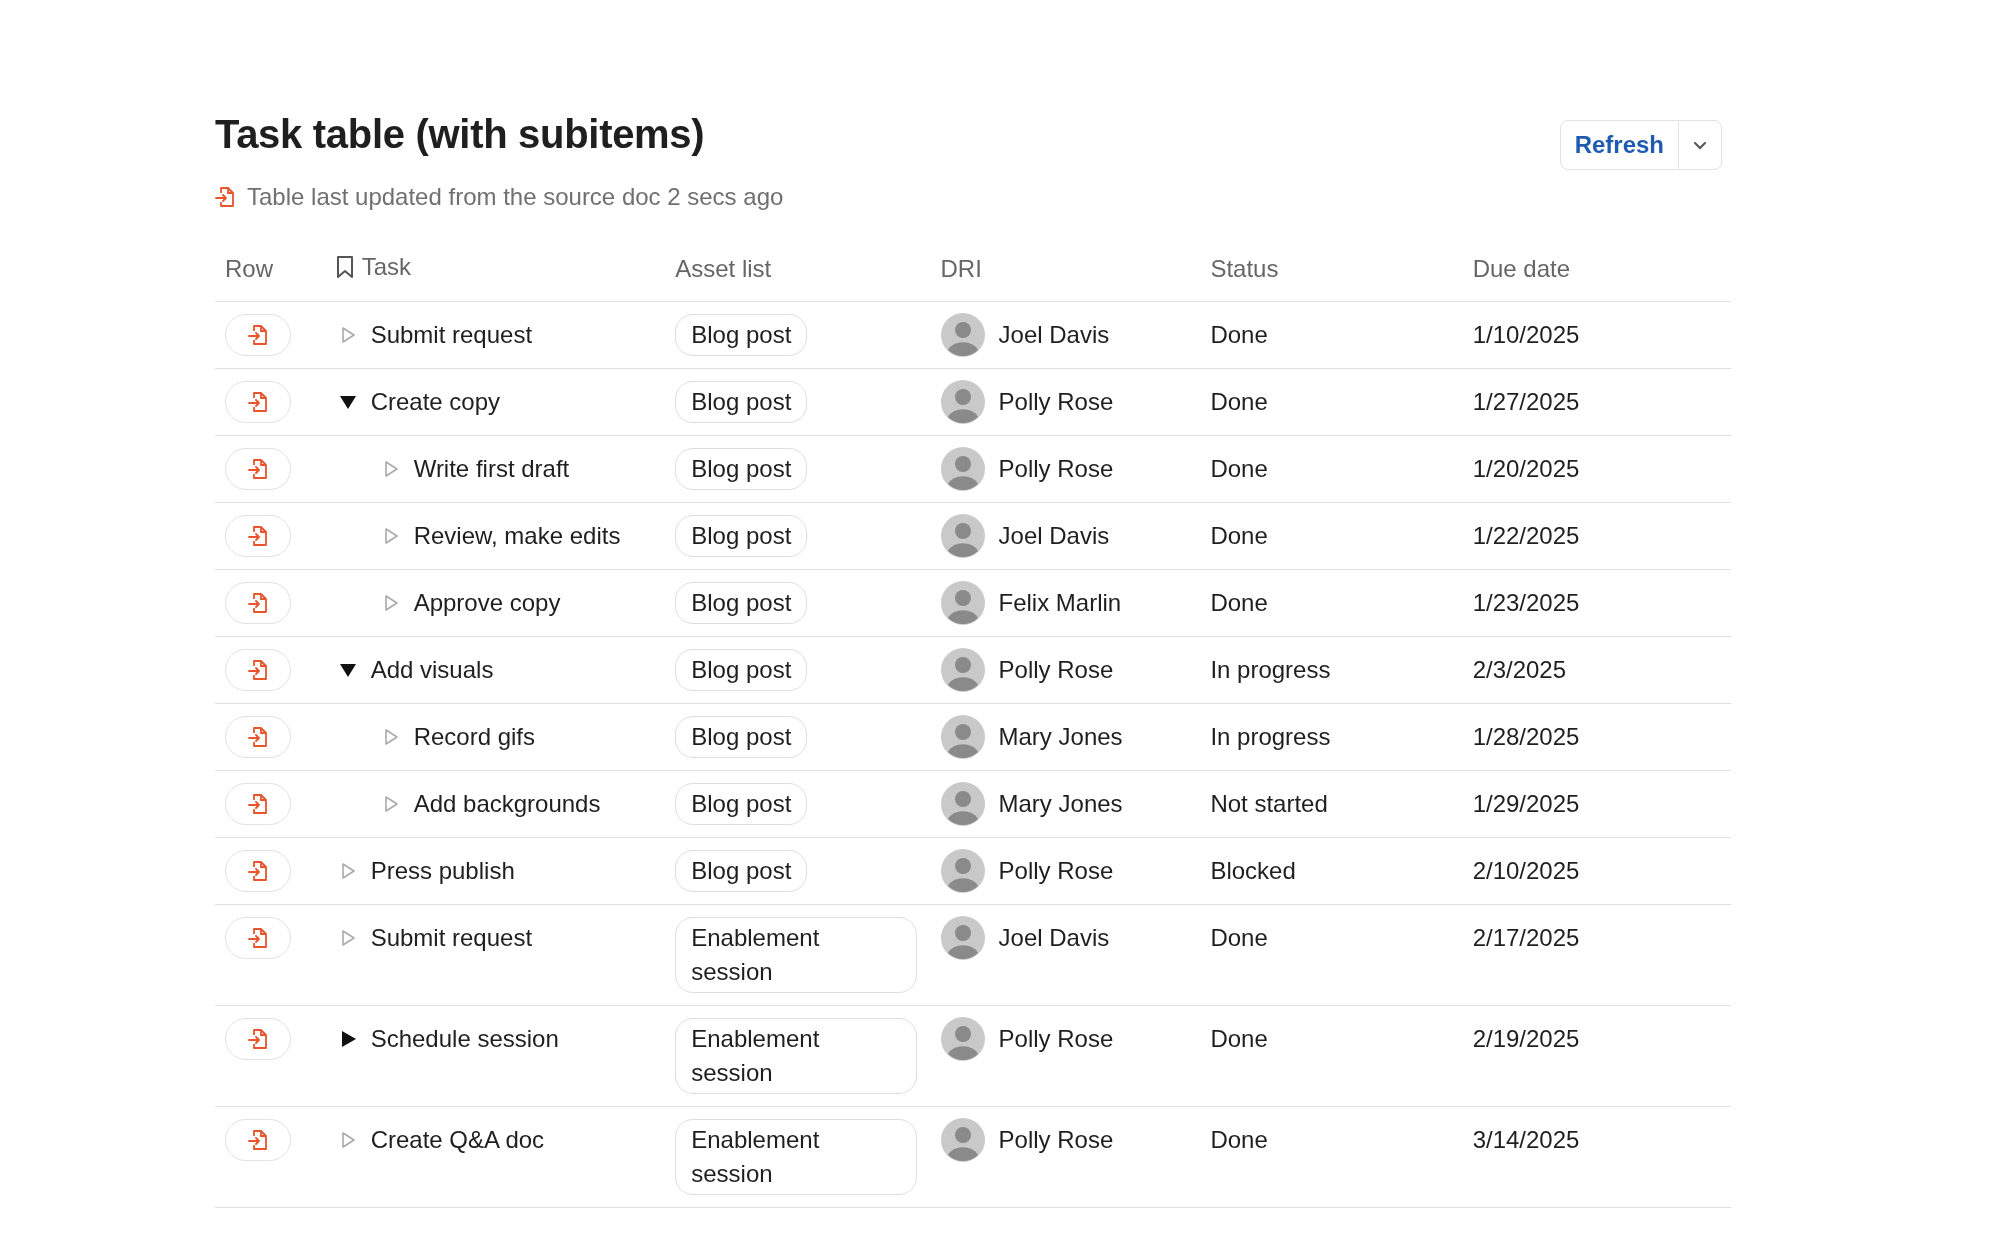 This screenshot has height=1245, width=2000. I want to click on sync-note: Table last updated from the source doc 2 secs ago, so click(515, 197).